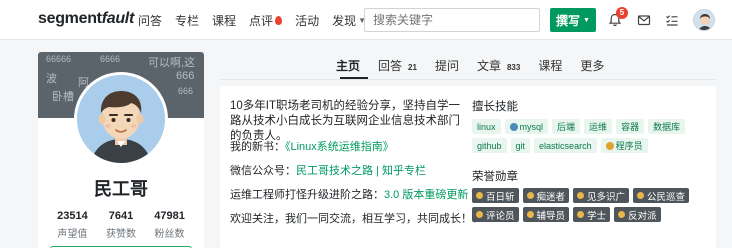 Image resolution: width=732 pixels, height=248 pixels. Describe the element at coordinates (349, 195) in the screenshot. I see `career-path-line: 运维工程师打怪升级进阶之路：3.0 版本重磅更新` at that location.